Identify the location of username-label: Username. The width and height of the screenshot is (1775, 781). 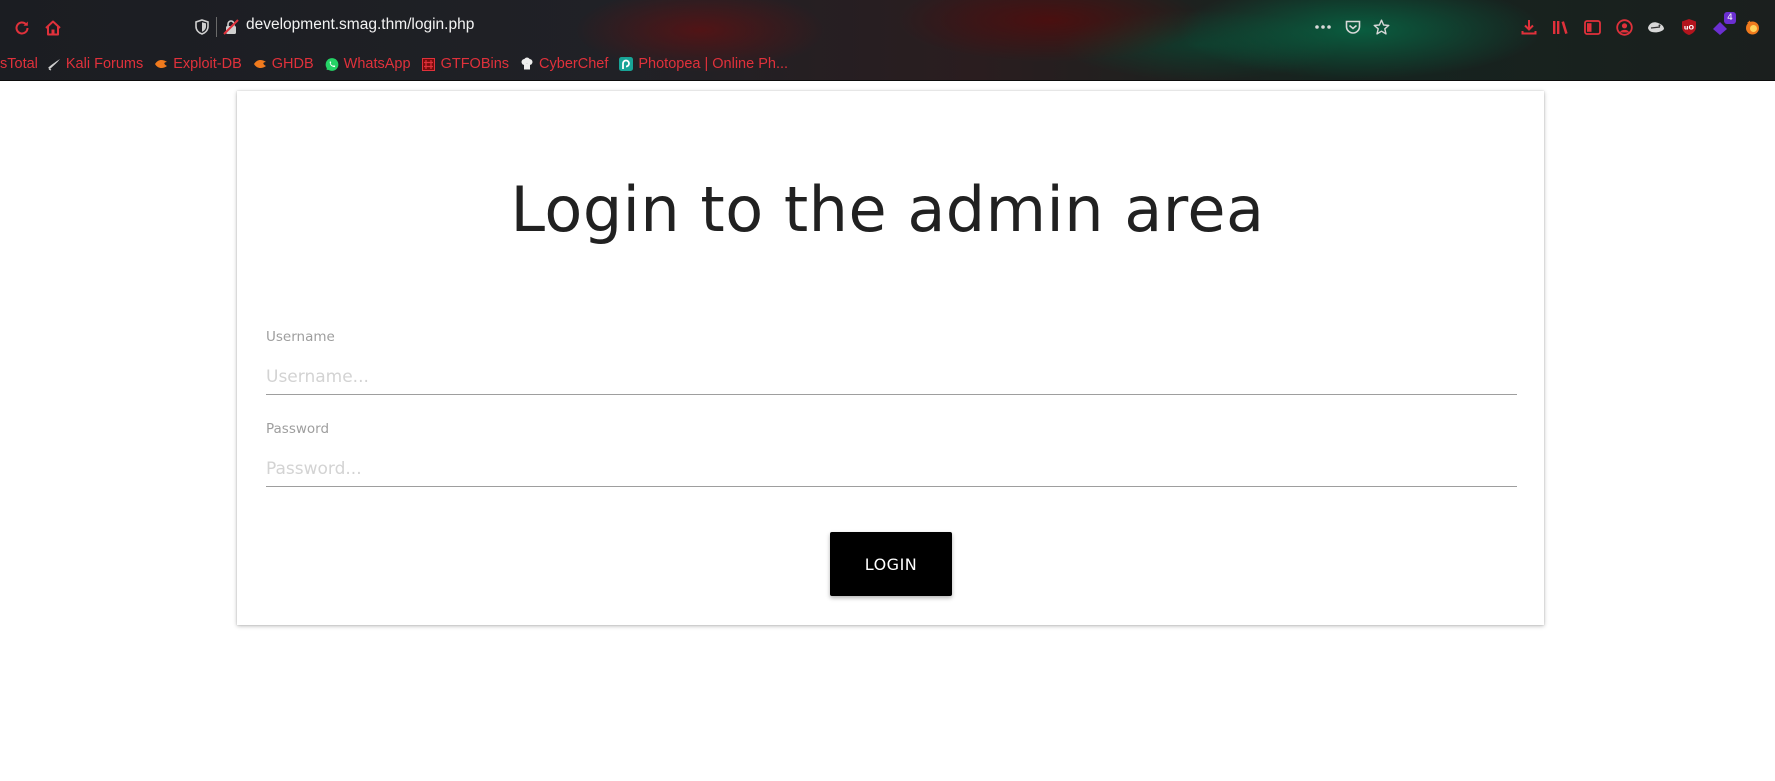
(300, 337).